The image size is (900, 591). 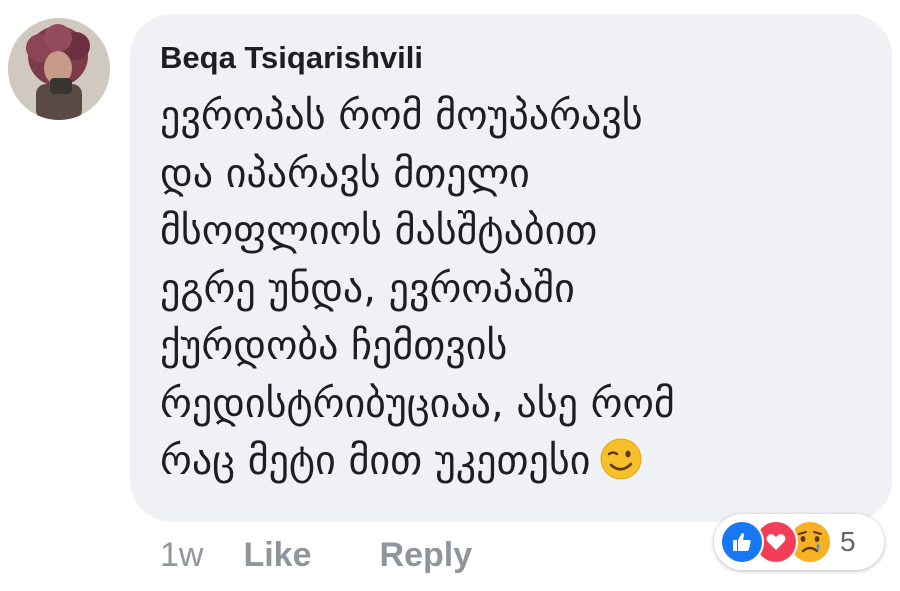 What do you see at coordinates (375, 461) in the screenshot?
I see `comment-text-line: რაც მეტი მით უკეთესი` at bounding box center [375, 461].